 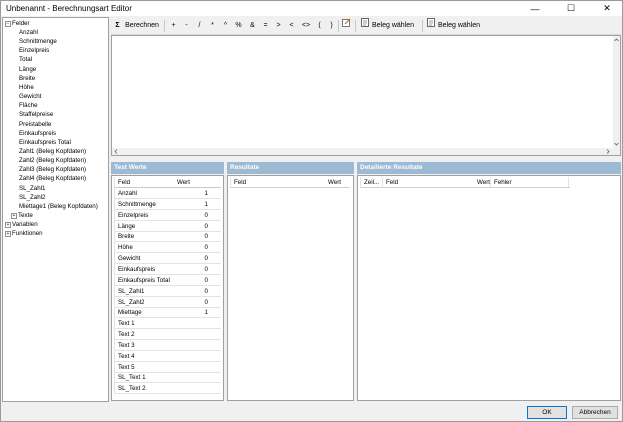 I want to click on sigma-icon: Σ, so click(x=117, y=26).